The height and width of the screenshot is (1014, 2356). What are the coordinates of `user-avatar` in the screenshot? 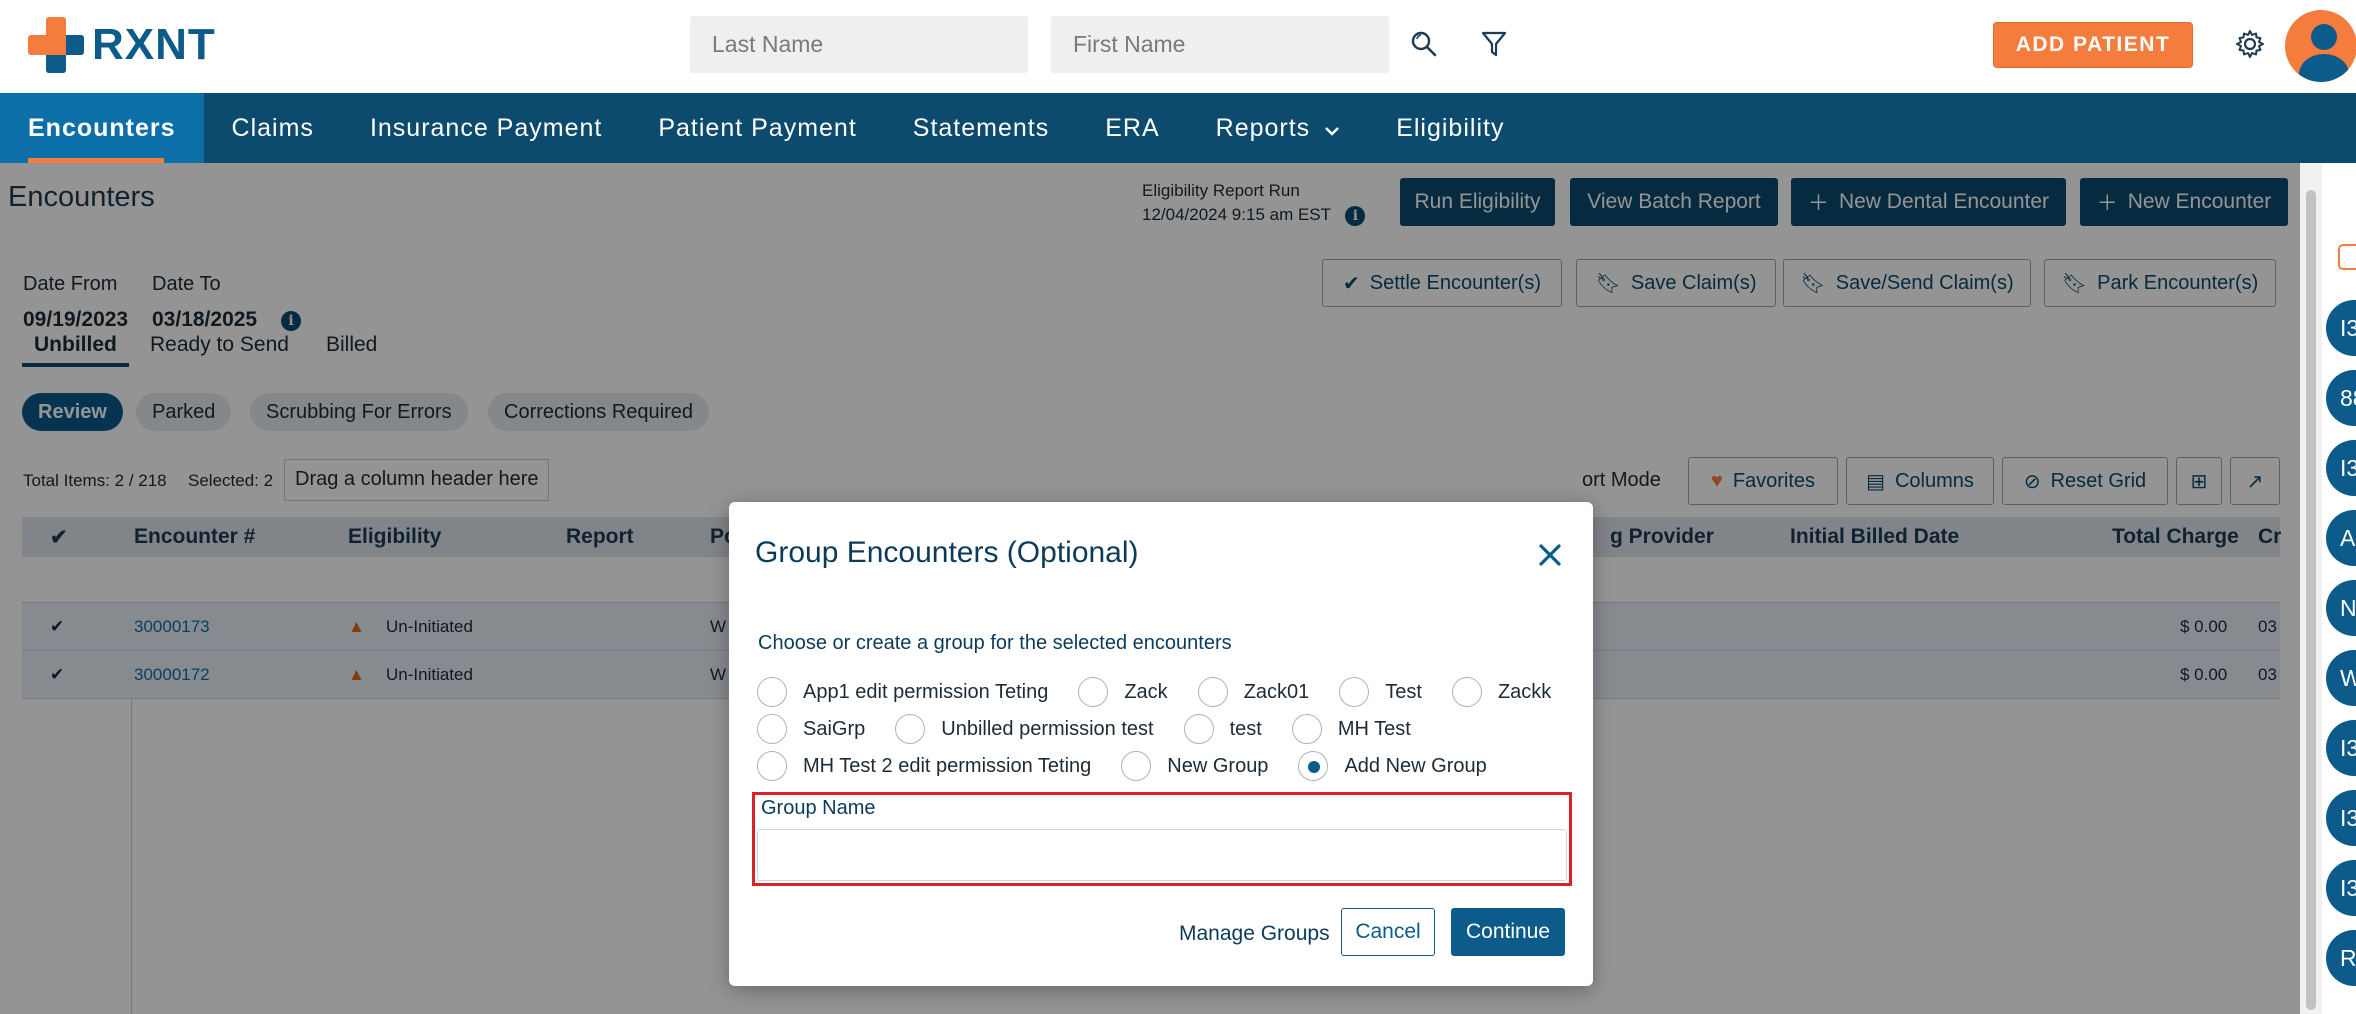 It's located at (2320, 46).